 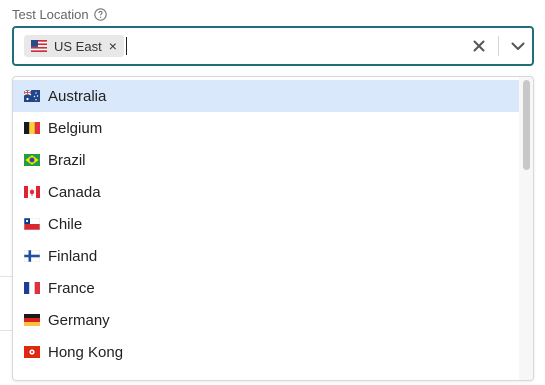 What do you see at coordinates (74, 192) in the screenshot?
I see `option-label: Canada` at bounding box center [74, 192].